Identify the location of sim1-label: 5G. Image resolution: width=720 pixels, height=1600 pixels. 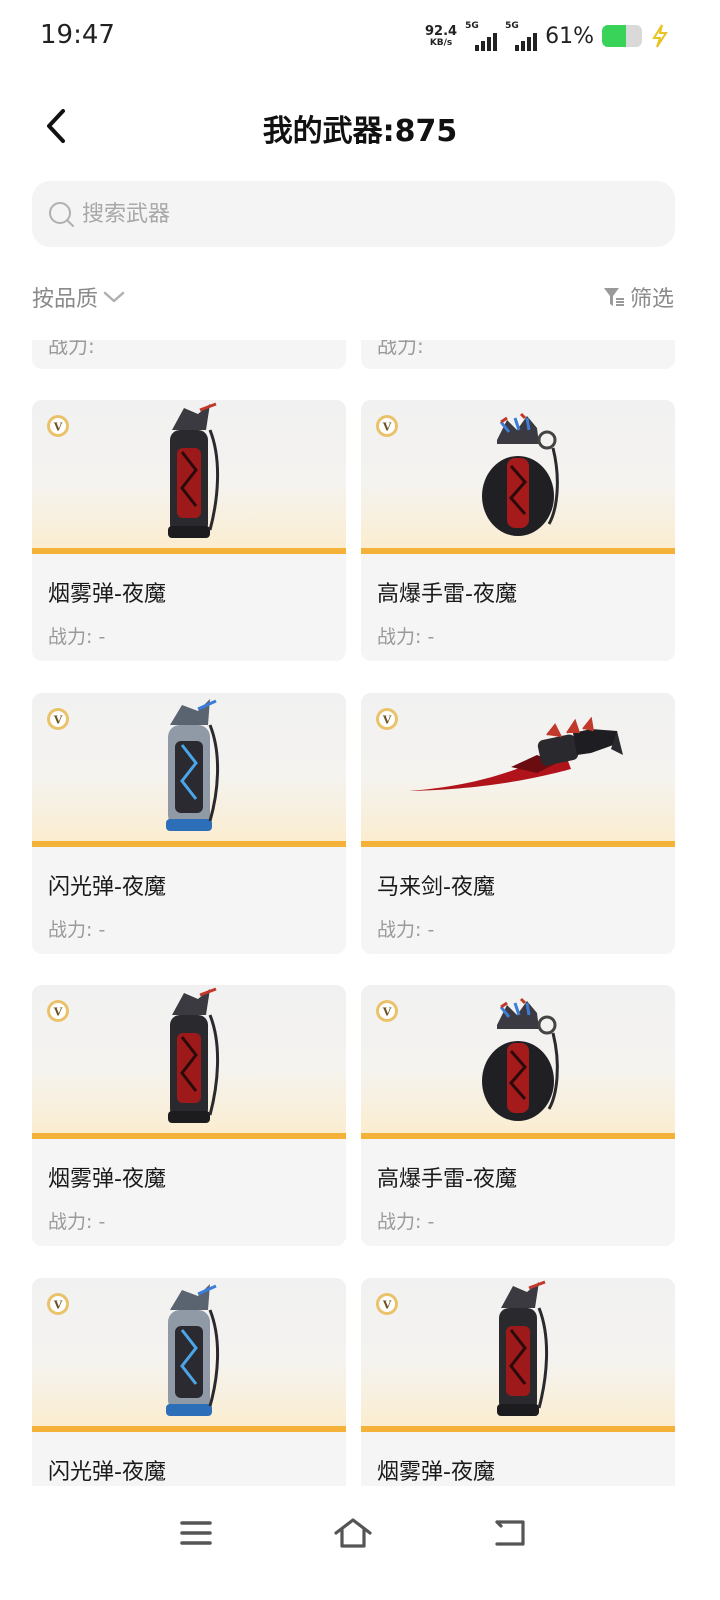
(472, 26).